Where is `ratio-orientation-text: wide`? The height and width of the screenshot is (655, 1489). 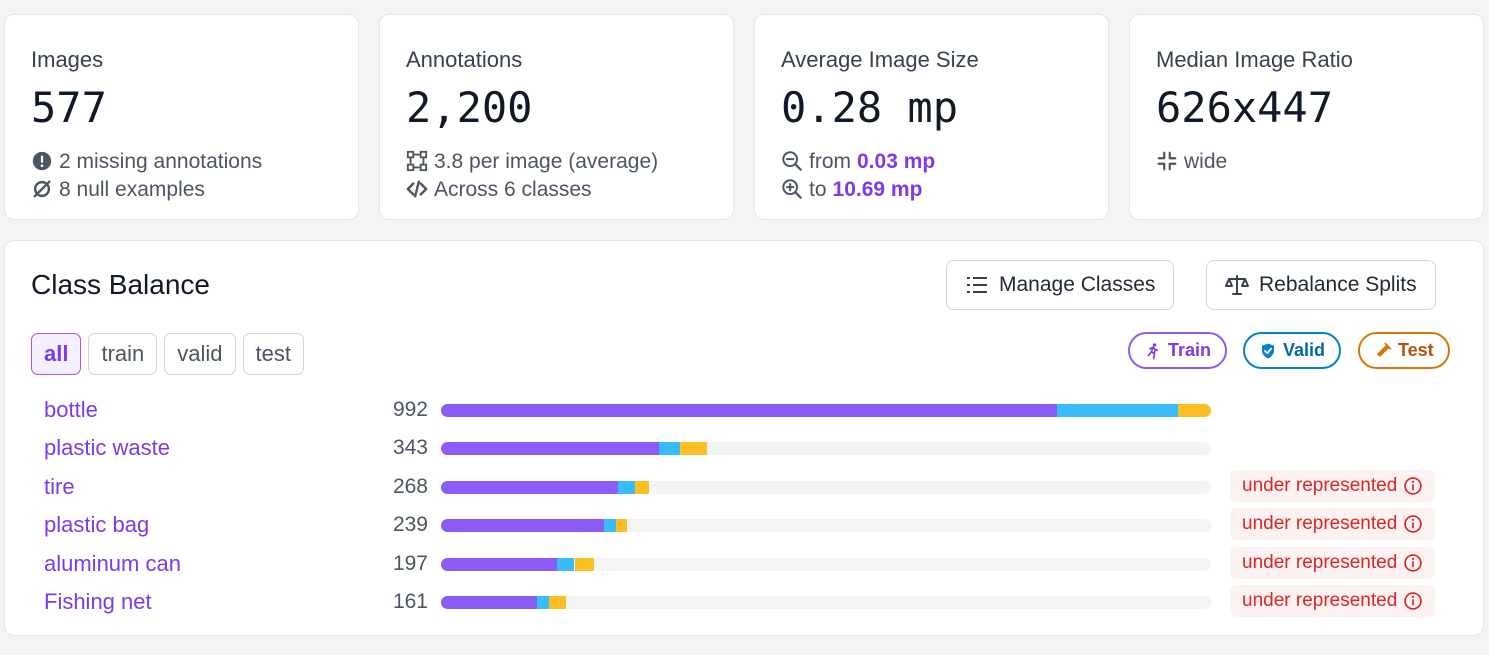
ratio-orientation-text: wide is located at coordinates (1206, 161).